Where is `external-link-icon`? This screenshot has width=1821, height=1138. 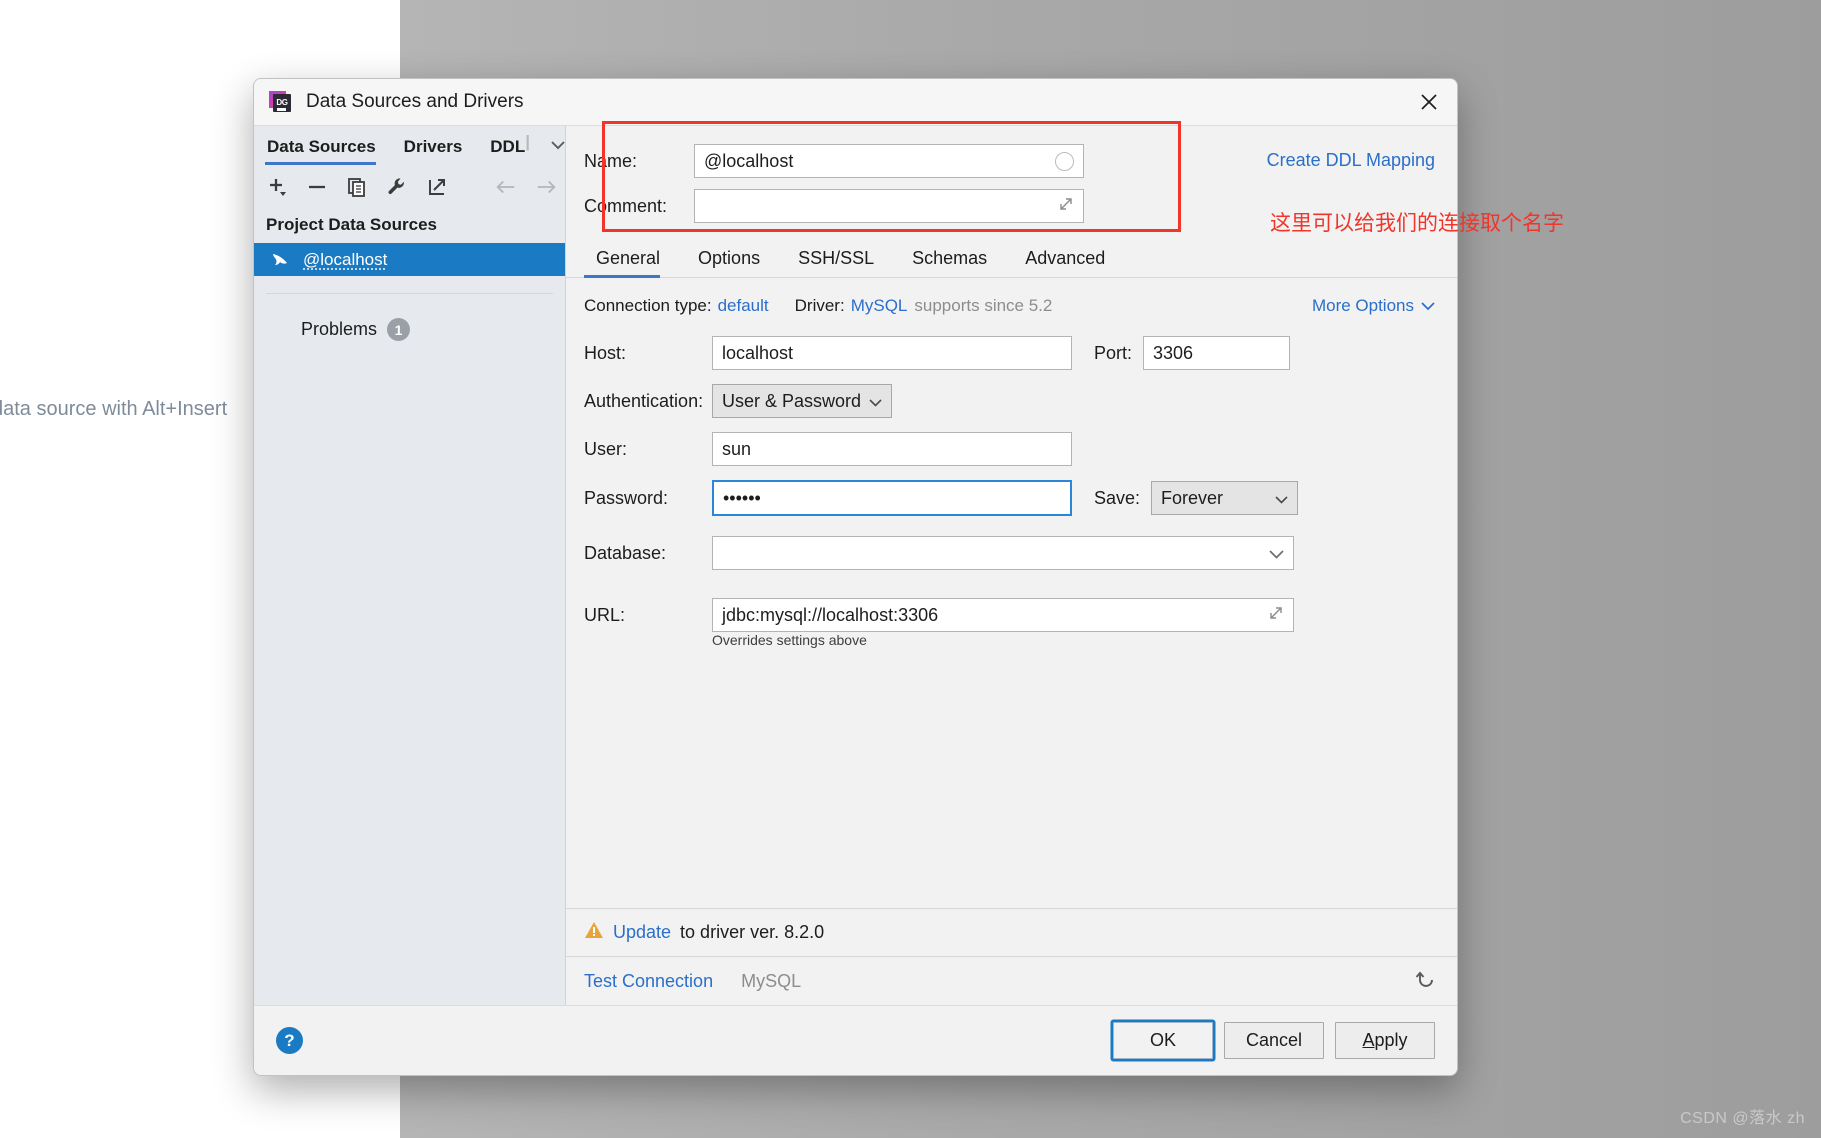
external-link-icon is located at coordinates (437, 187).